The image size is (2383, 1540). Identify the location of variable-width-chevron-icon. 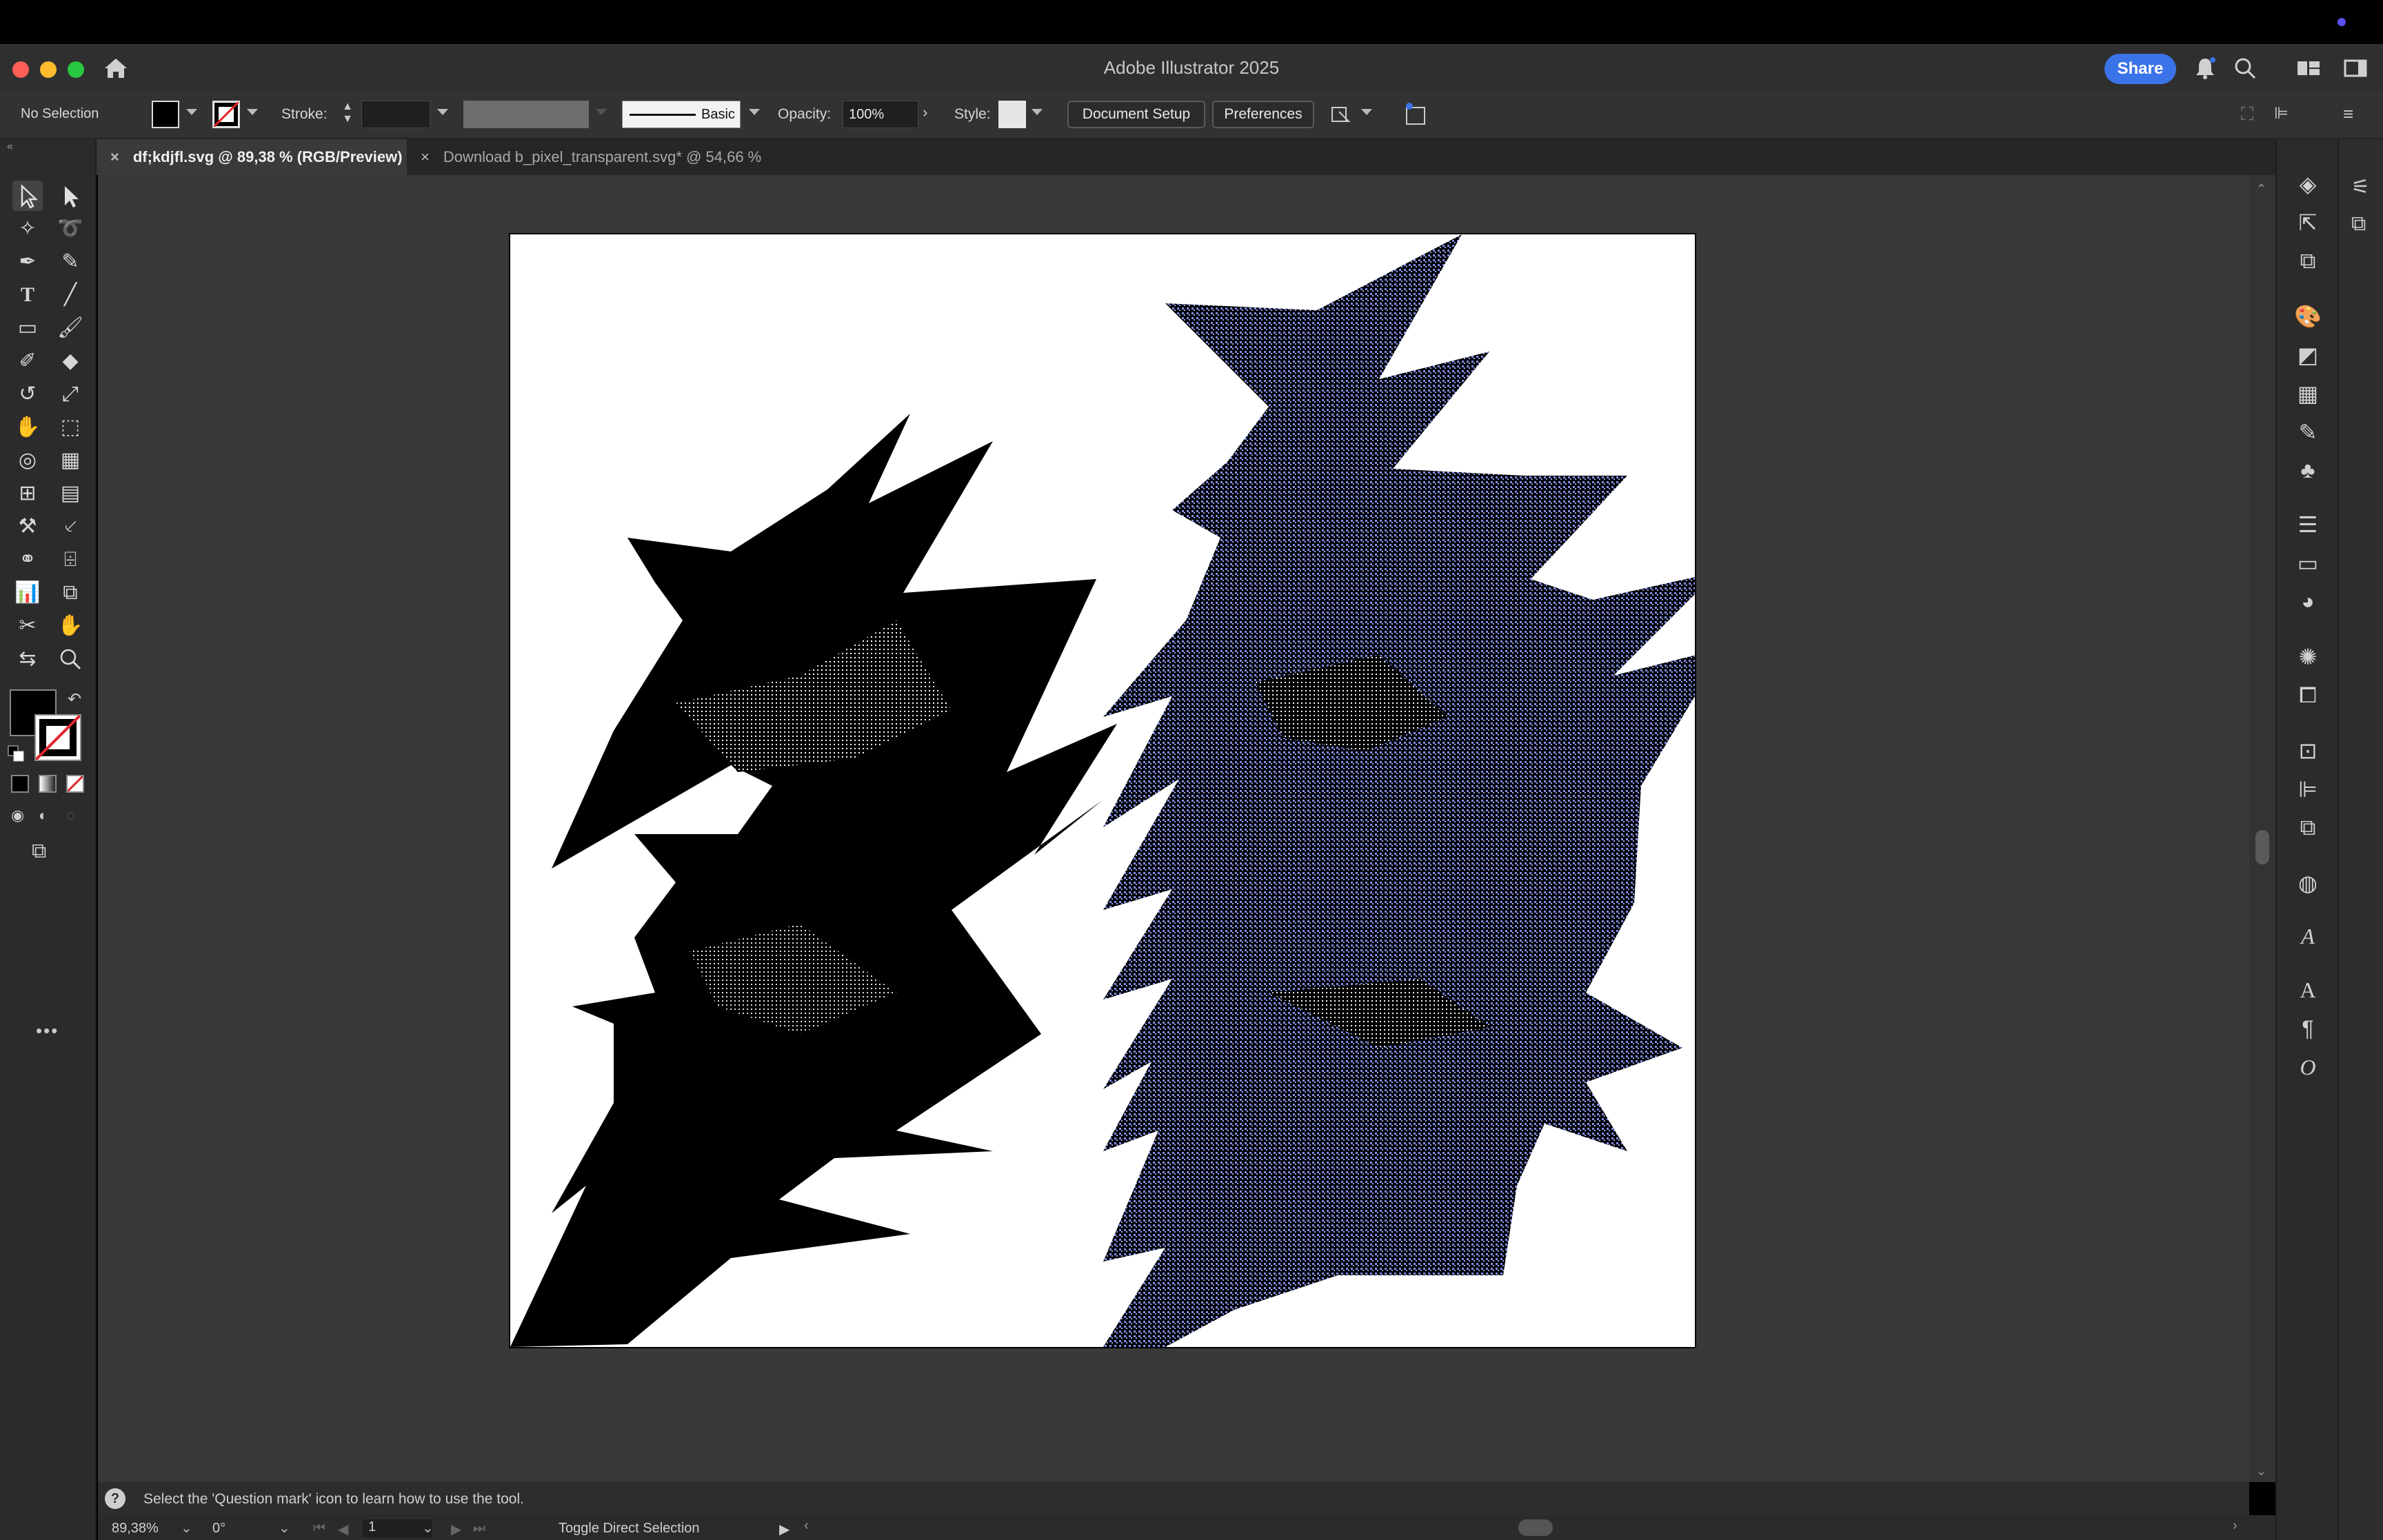
(601, 112).